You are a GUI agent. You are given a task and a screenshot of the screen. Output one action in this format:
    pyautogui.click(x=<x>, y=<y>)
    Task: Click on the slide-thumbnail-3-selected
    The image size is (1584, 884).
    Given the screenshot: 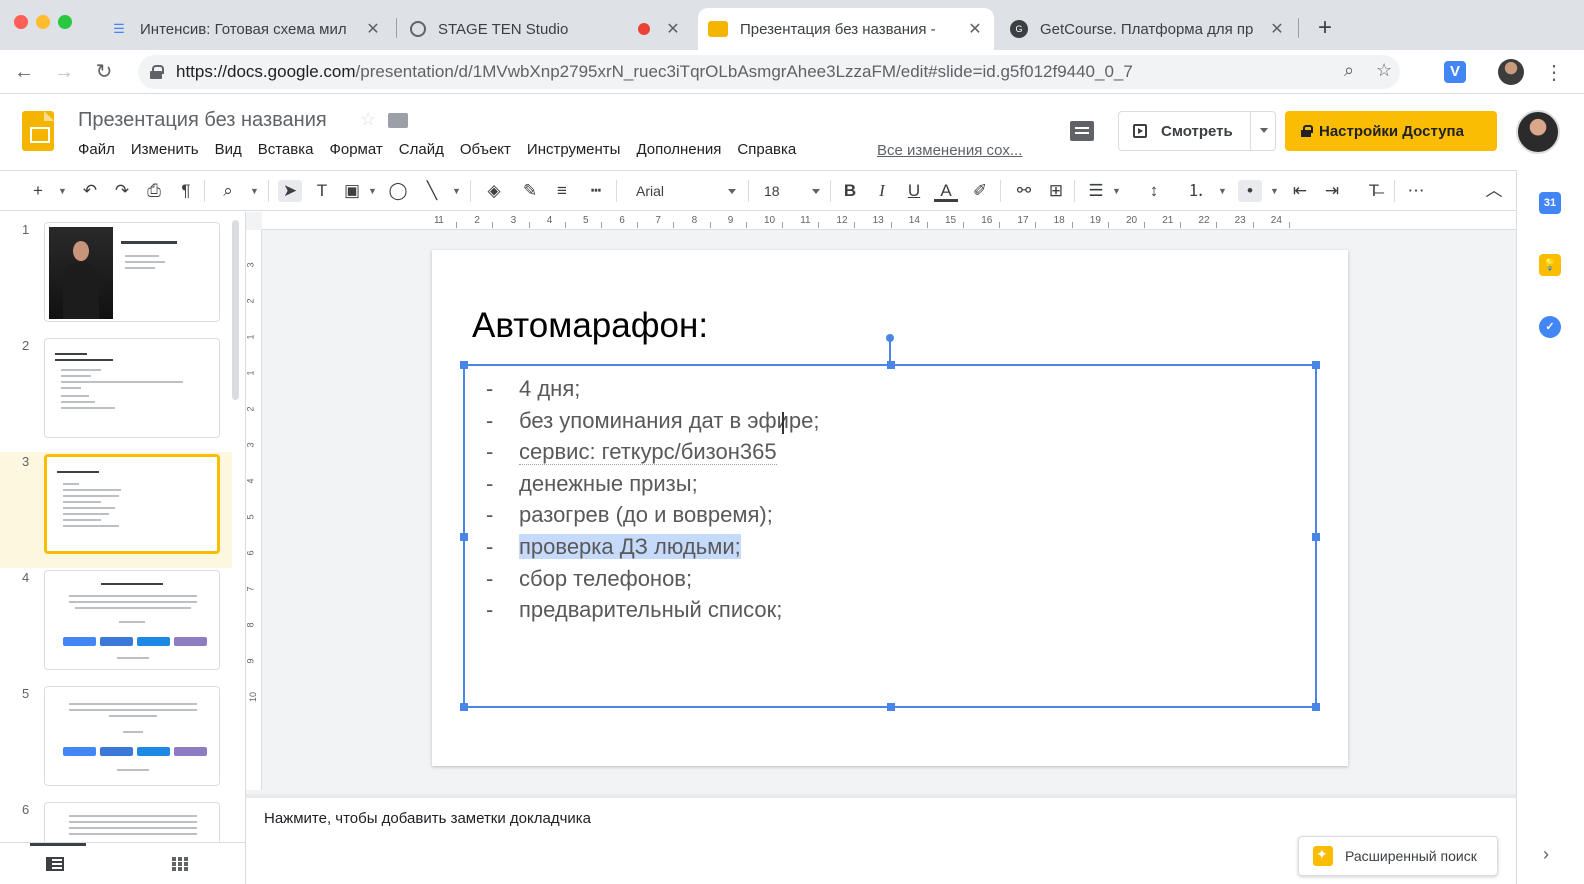 What is the action you would take?
    pyautogui.click(x=132, y=504)
    